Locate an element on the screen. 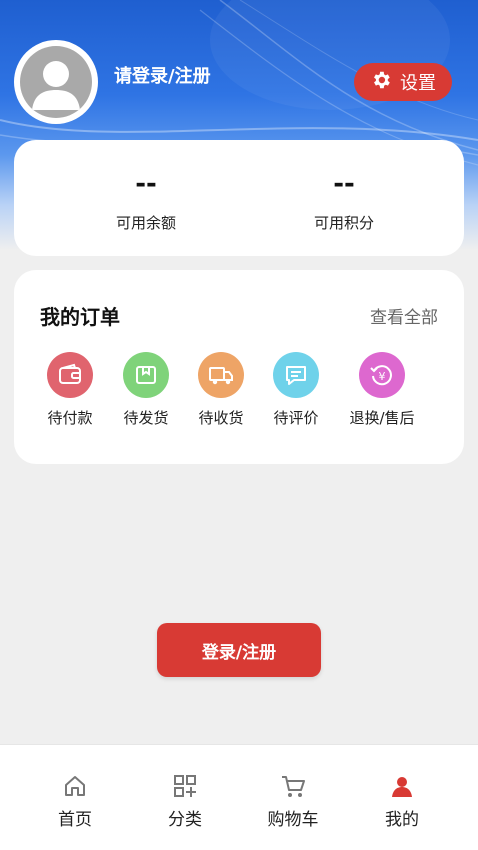 This screenshot has width=478, height=850. balance-stat: -- 可用余额 is located at coordinates (146, 199).